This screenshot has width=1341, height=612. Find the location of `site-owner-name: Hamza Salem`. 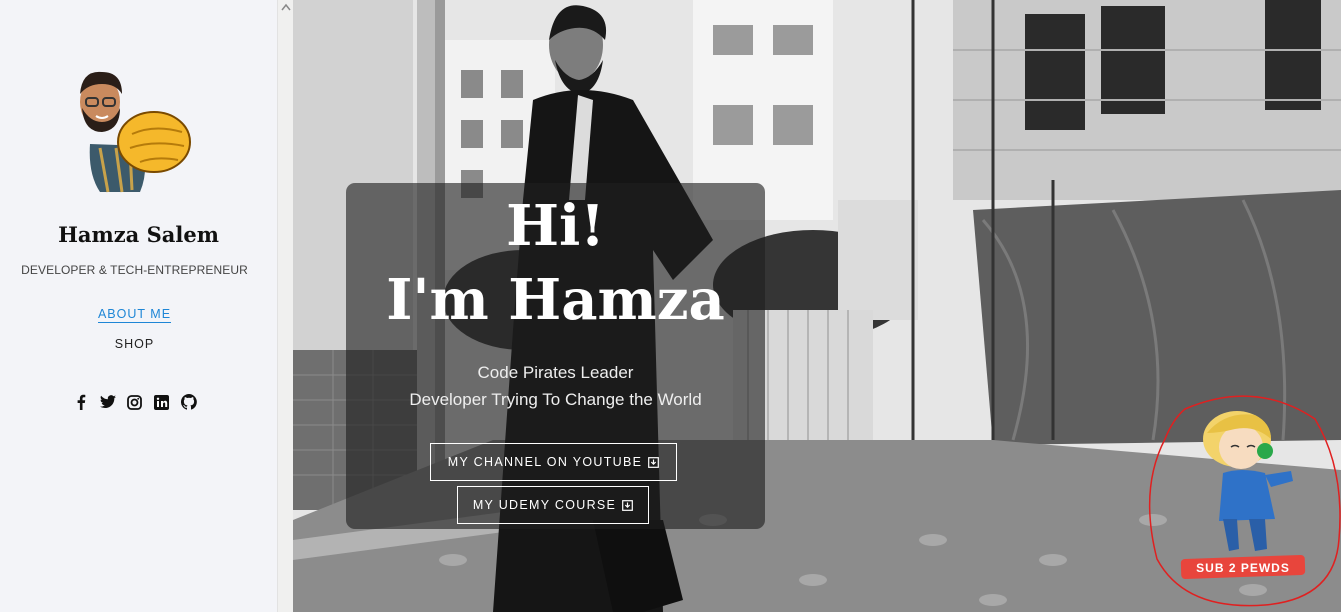

site-owner-name: Hamza Salem is located at coordinates (138, 234).